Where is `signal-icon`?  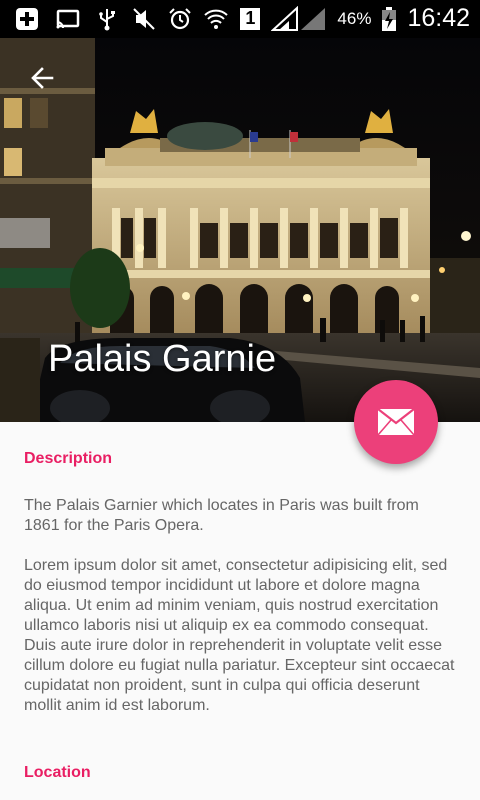
signal-icon is located at coordinates (298, 18).